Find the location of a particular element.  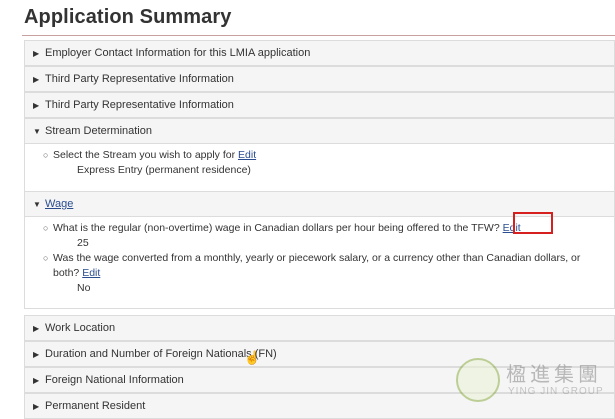

section-third-party-1: ▶ Third Party Representative Information is located at coordinates (319, 79).